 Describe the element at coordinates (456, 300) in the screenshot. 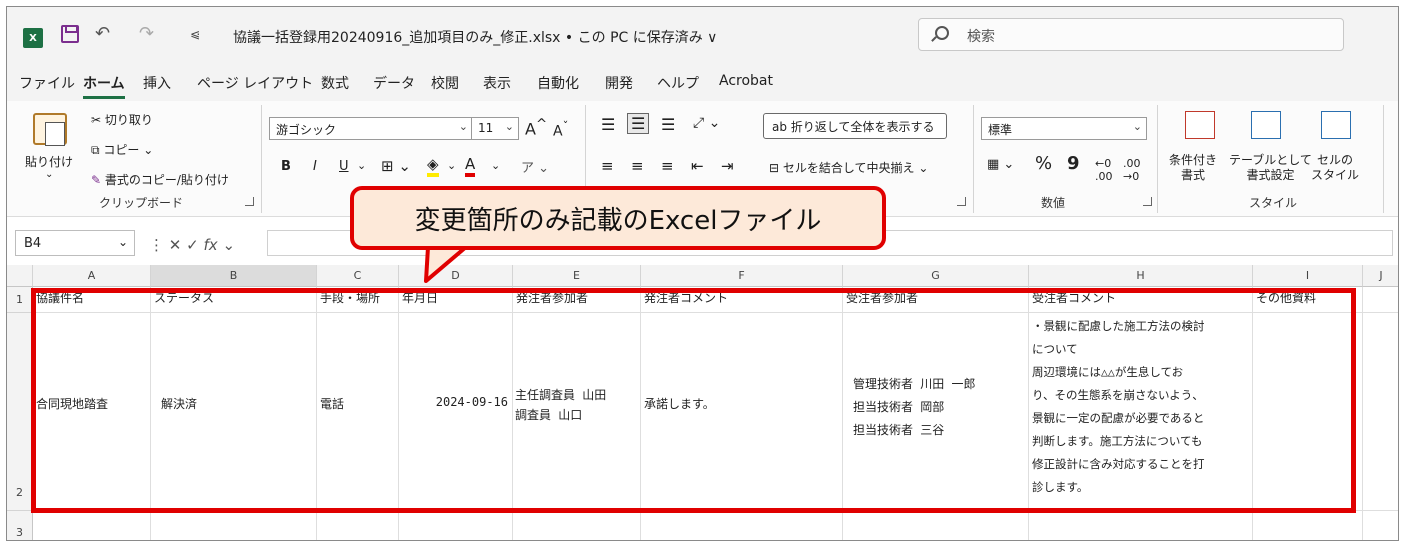

I see `header-cell: 年月日` at that location.